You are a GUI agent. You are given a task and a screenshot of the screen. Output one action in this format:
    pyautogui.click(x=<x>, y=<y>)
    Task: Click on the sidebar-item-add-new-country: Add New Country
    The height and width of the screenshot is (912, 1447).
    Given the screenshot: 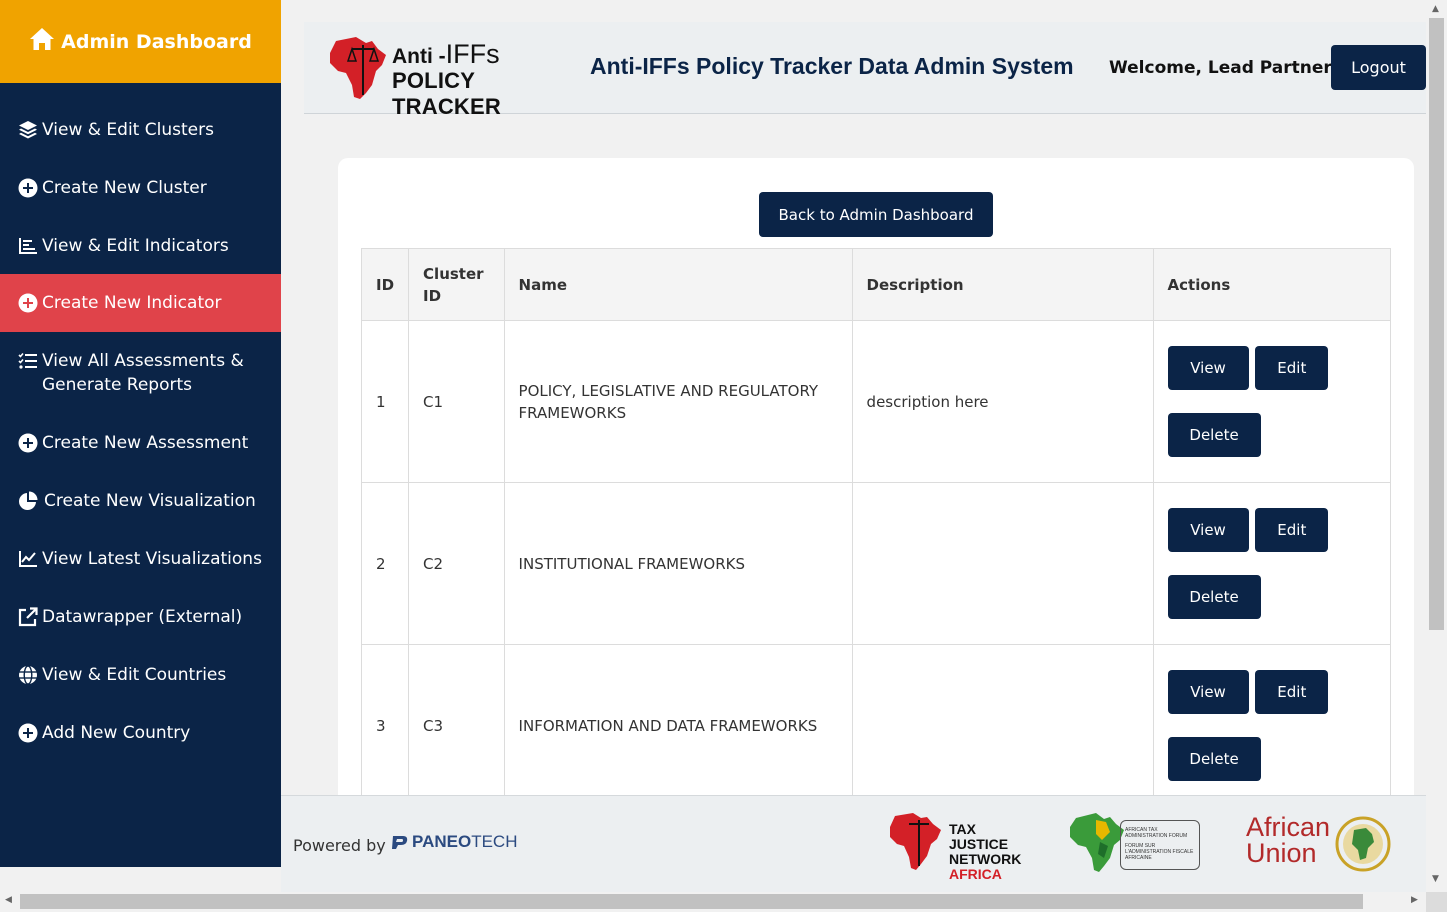 What is the action you would take?
    pyautogui.click(x=140, y=733)
    